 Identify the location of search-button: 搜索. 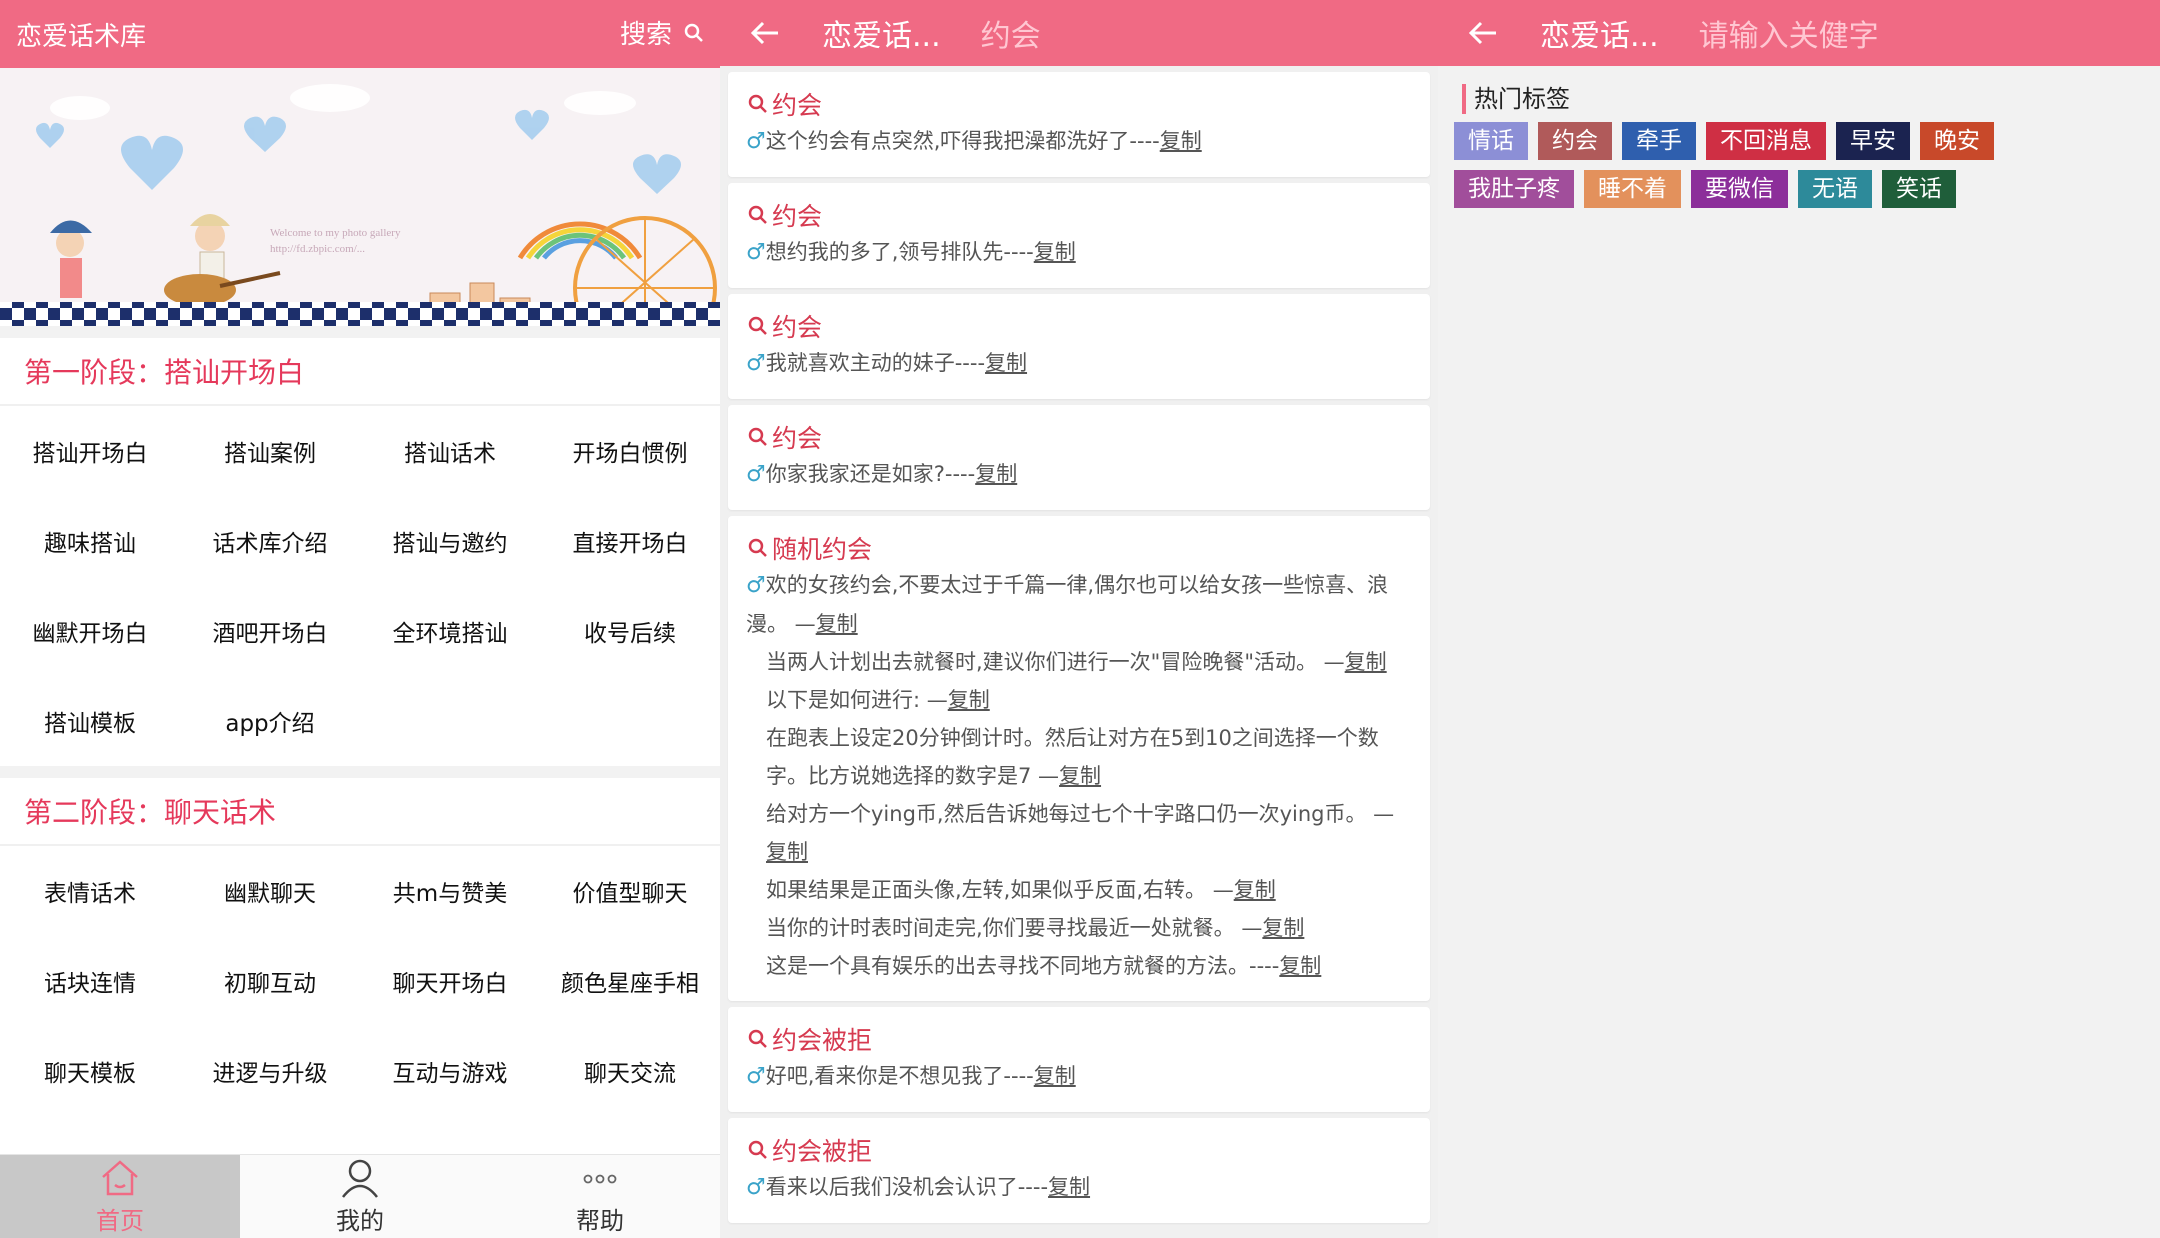
(663, 32).